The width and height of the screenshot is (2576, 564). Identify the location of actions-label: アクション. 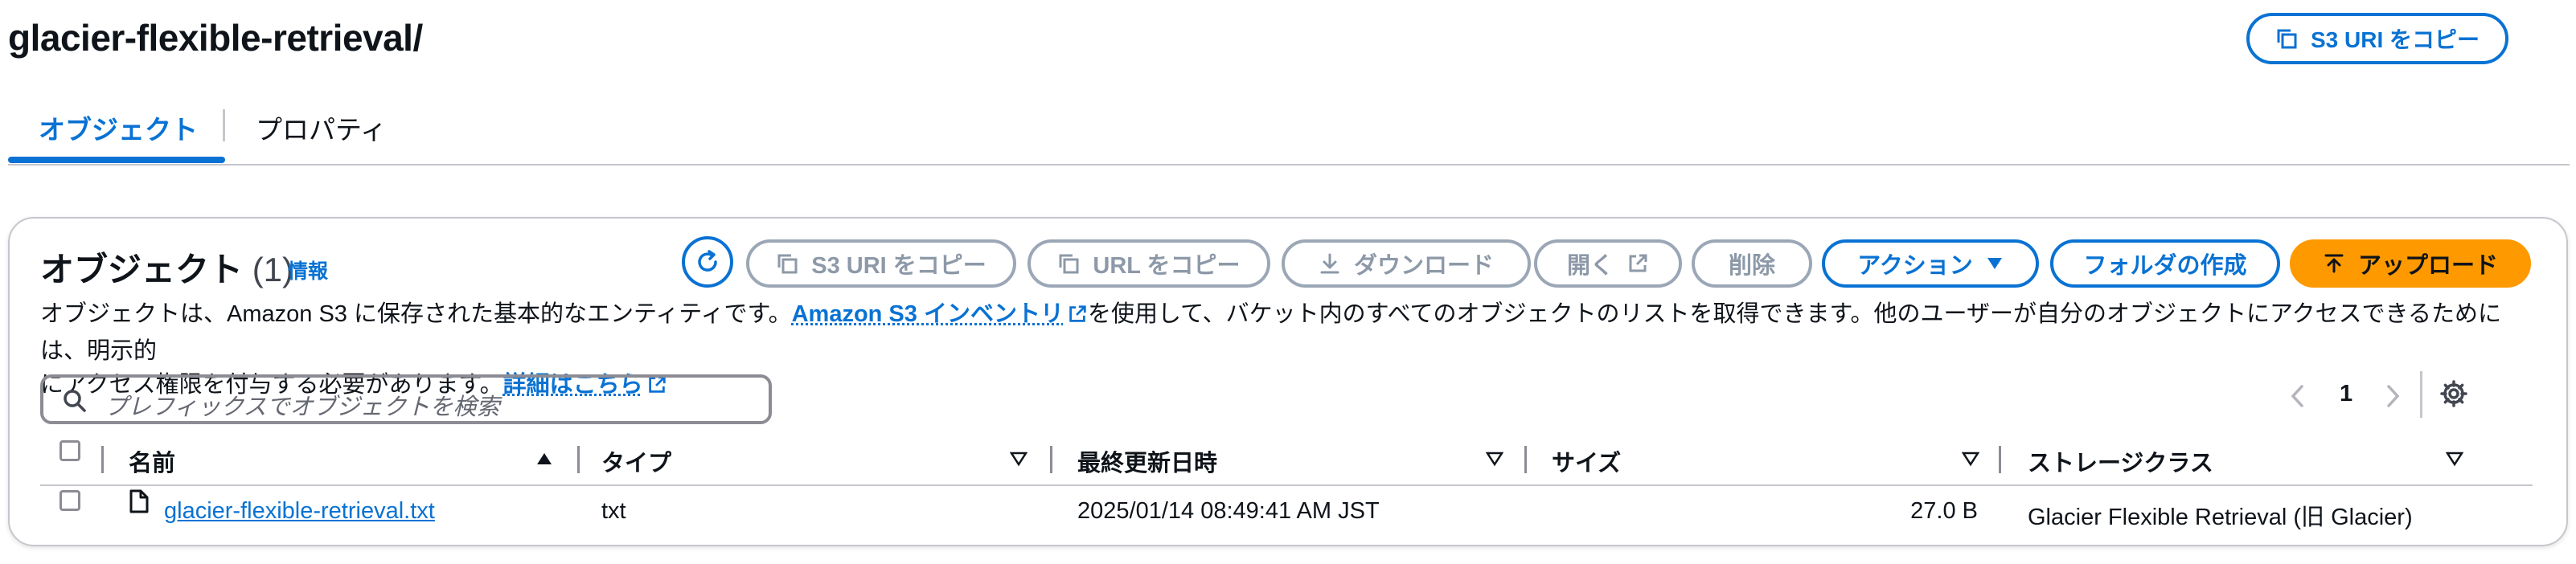
(1915, 266).